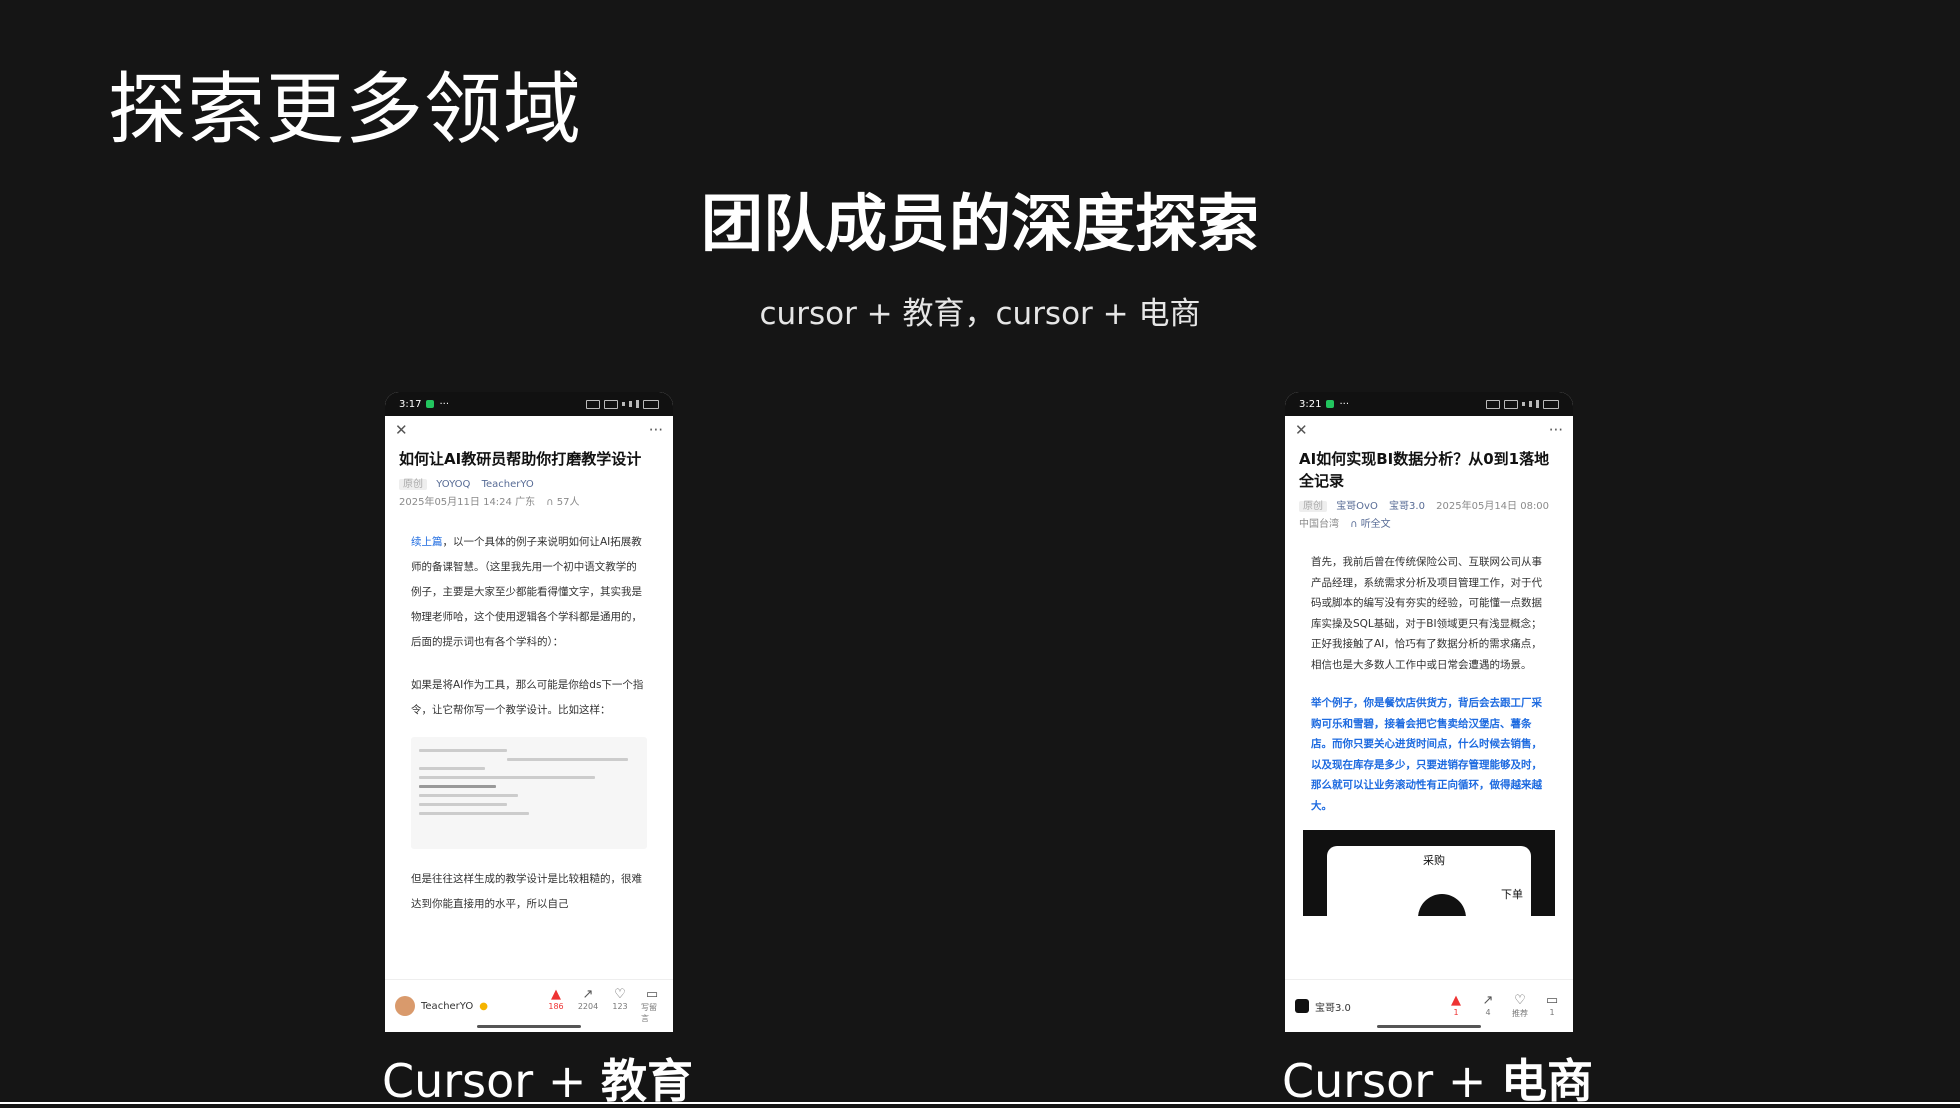  I want to click on bottom-author-name: 宝哥3.0, so click(1333, 1008).